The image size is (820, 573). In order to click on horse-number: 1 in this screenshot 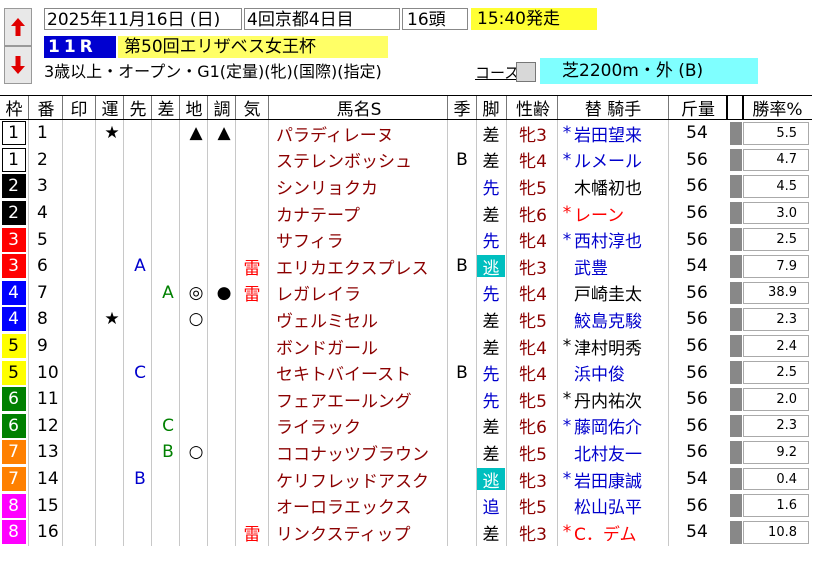, I will do `click(42, 133)`.